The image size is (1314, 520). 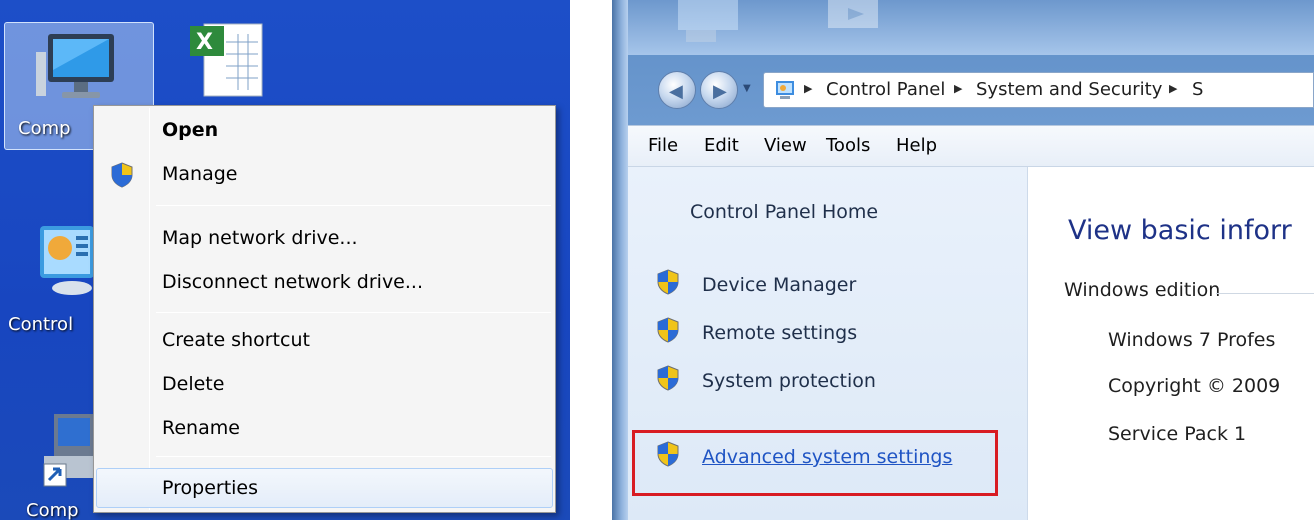 I want to click on section-heading: Windows edition, so click(x=1142, y=290).